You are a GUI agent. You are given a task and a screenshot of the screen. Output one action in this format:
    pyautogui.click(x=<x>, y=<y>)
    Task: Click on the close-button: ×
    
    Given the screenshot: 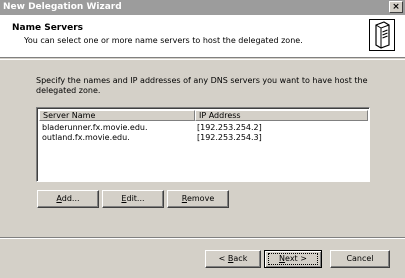 What is the action you would take?
    pyautogui.click(x=396, y=7)
    